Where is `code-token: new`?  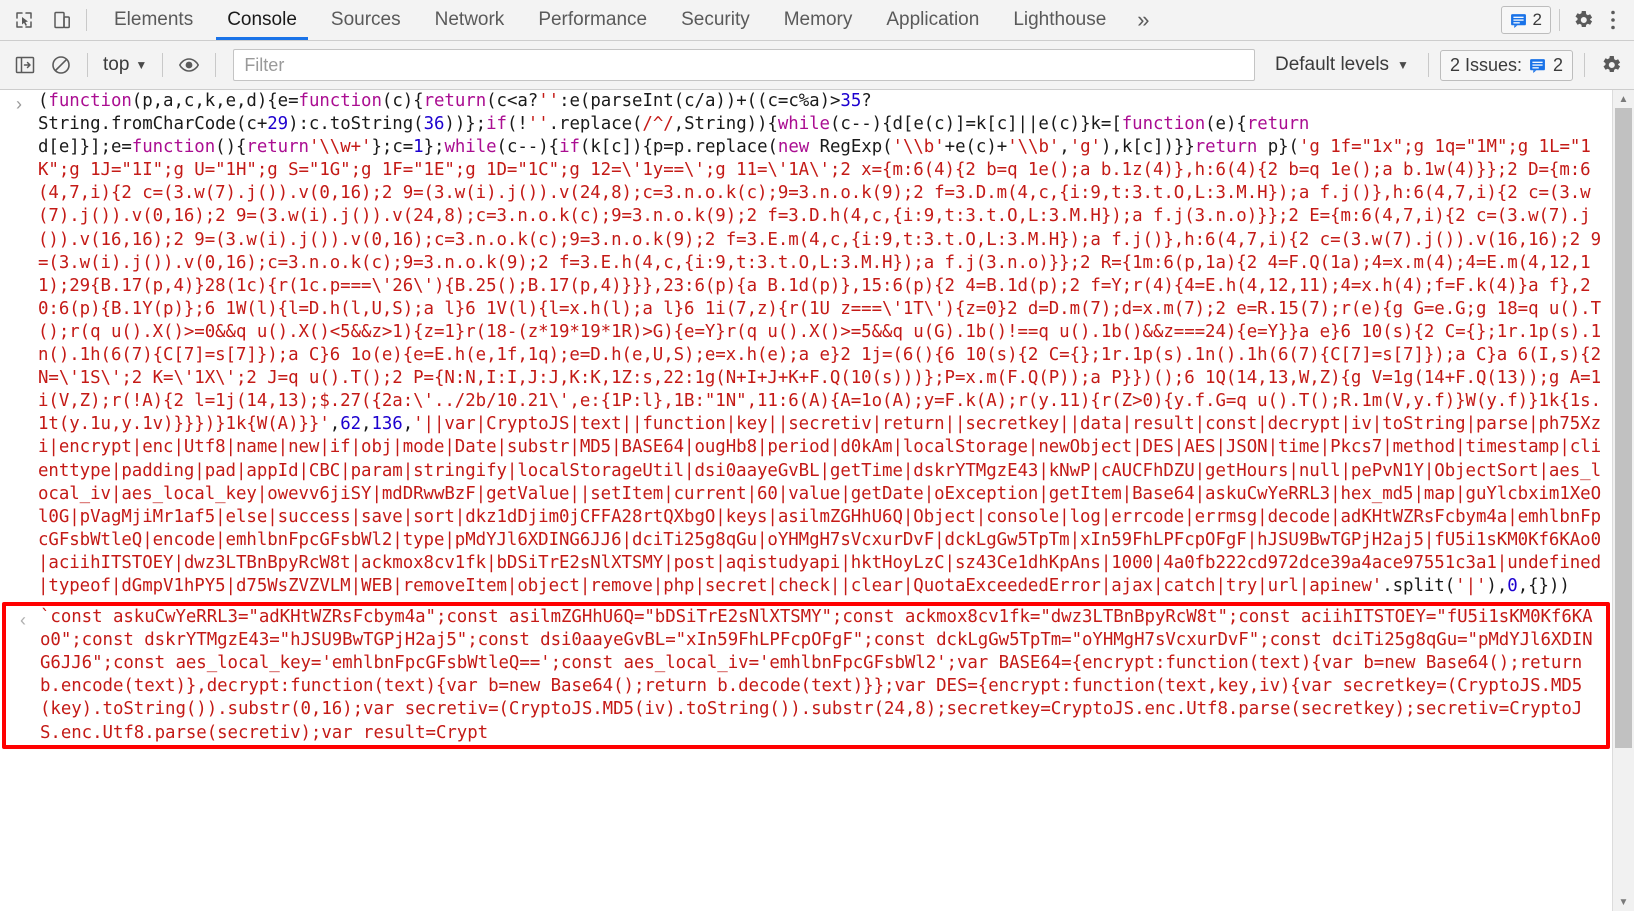 code-token: new is located at coordinates (793, 147).